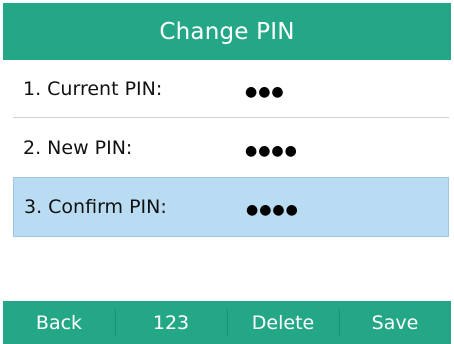  I want to click on current-pin-label: 1. Current PIN:, so click(93, 88).